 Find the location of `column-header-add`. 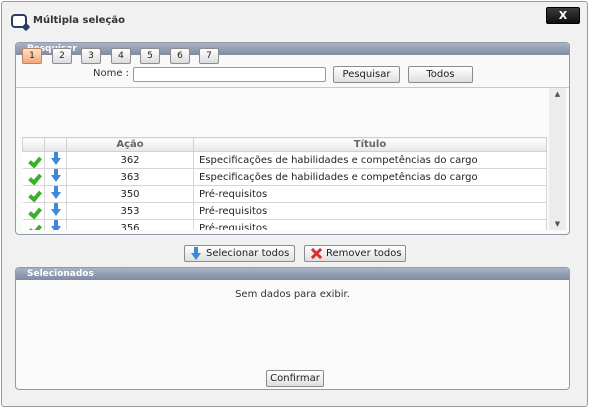

column-header-add is located at coordinates (55, 144).